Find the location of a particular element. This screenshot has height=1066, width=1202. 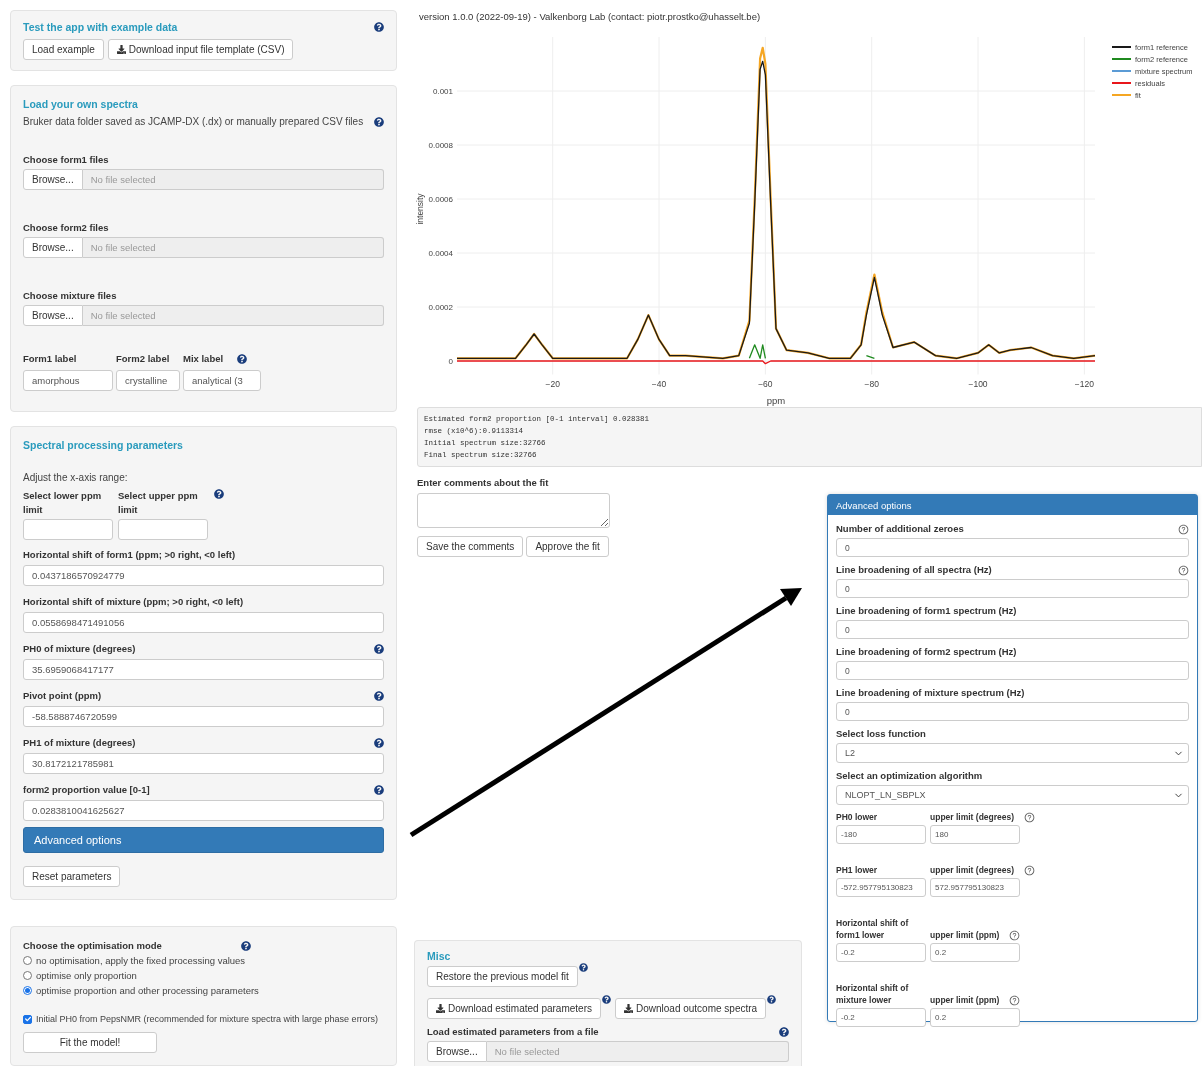

dropdown-select: L2 is located at coordinates (1012, 753).